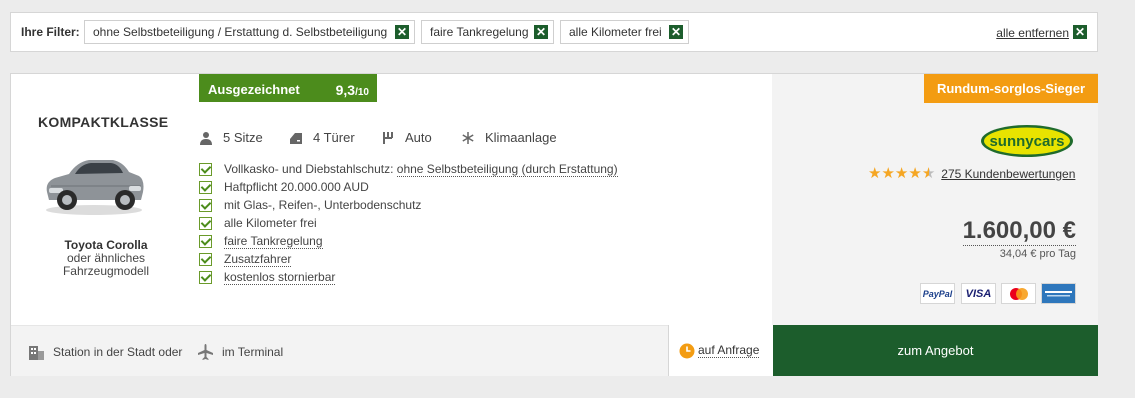  What do you see at coordinates (280, 277) in the screenshot?
I see `feature-info-link: kostenlos stornierbar` at bounding box center [280, 277].